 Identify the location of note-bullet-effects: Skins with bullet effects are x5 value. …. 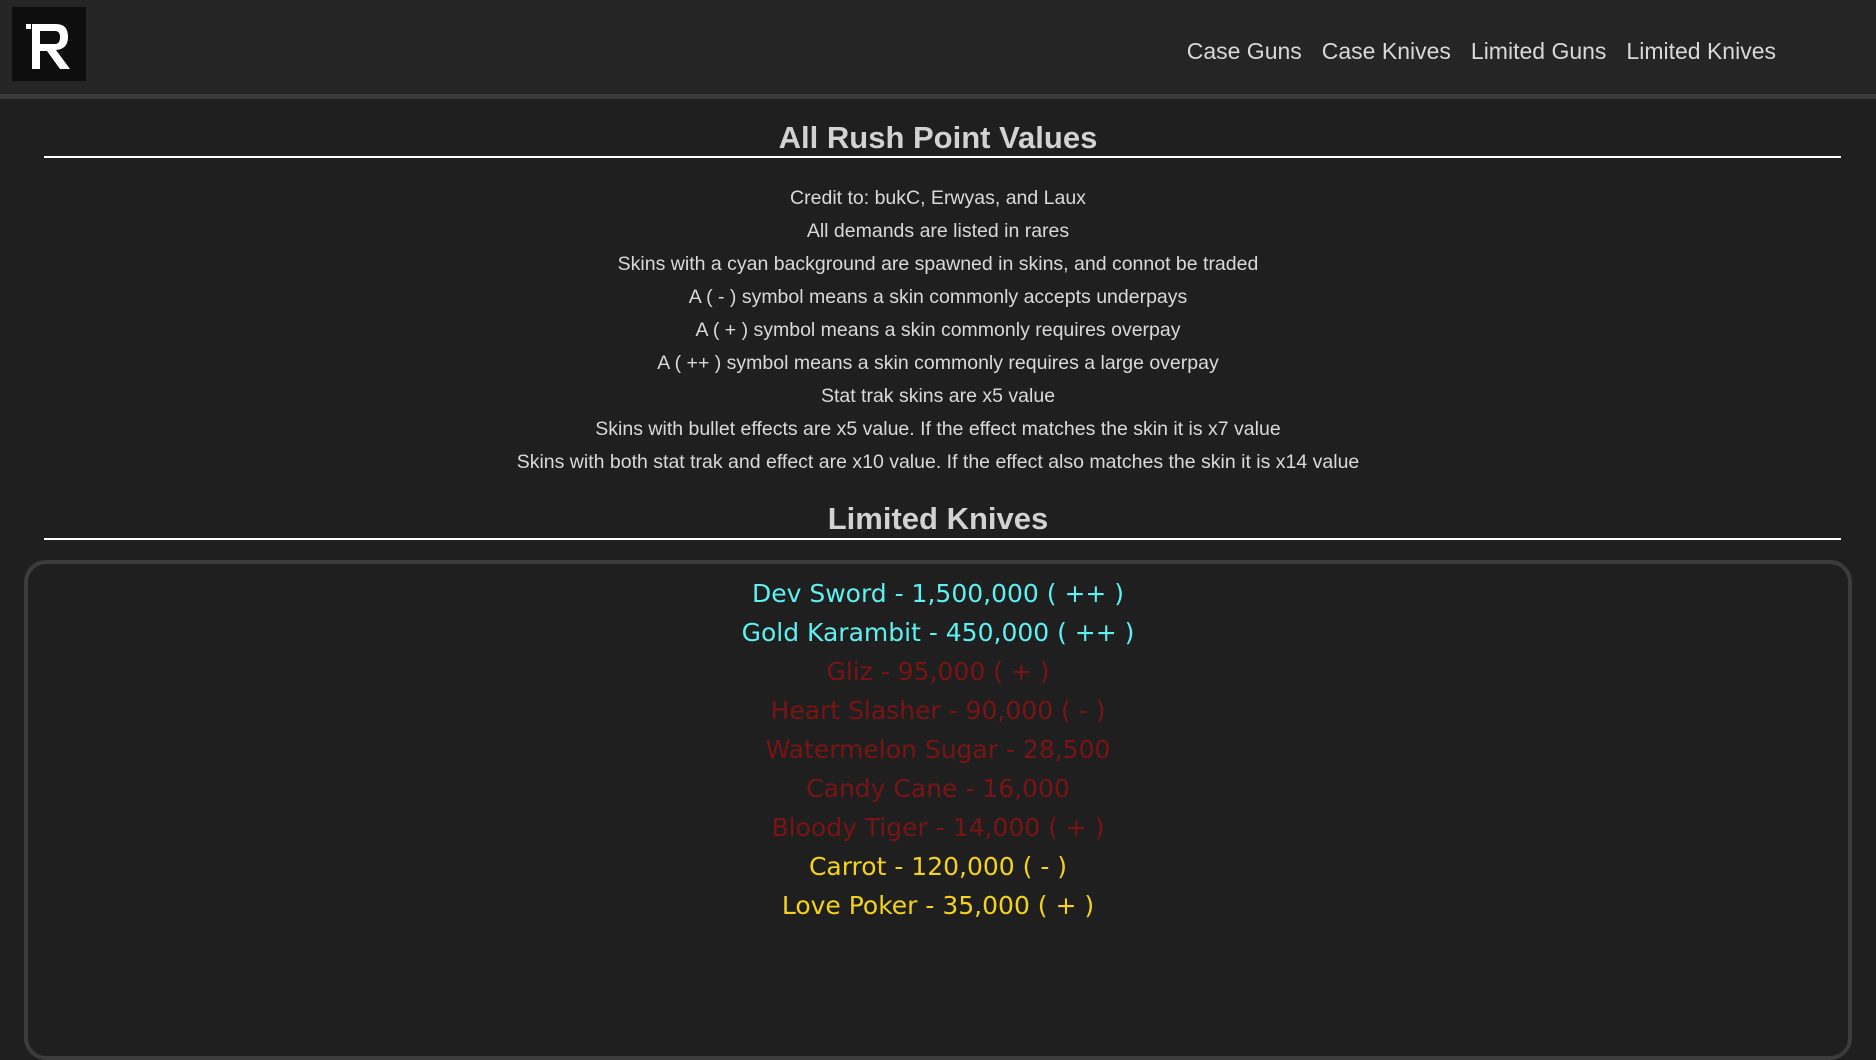
(938, 429).